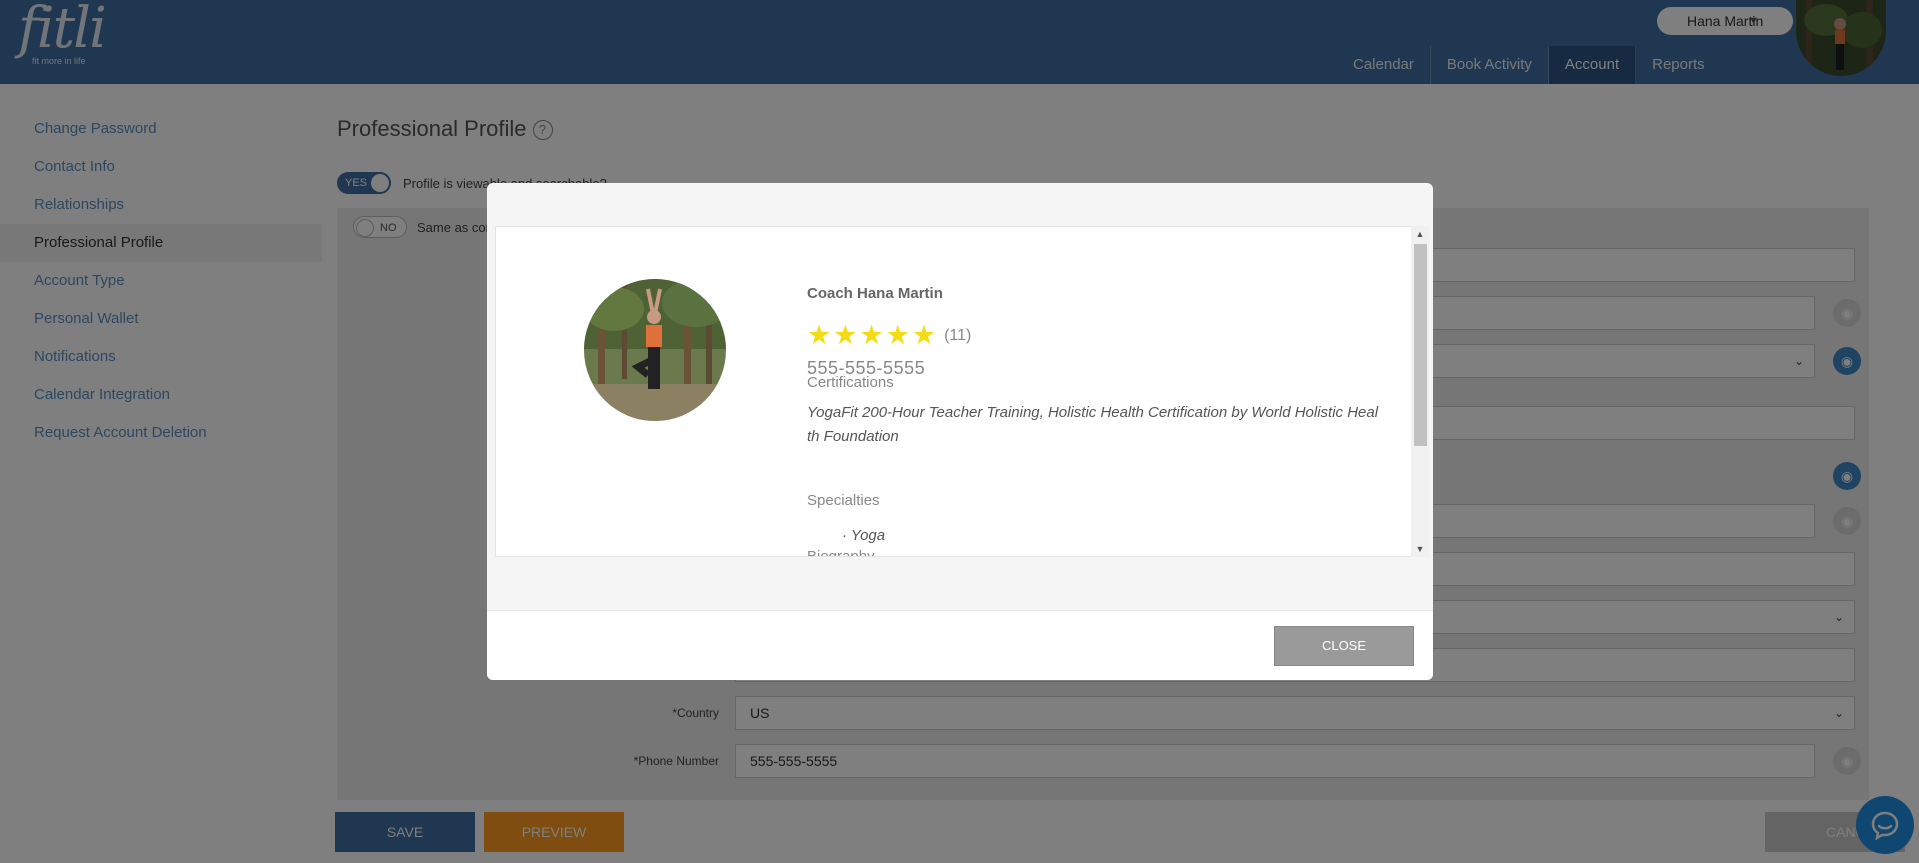 Image resolution: width=1919 pixels, height=863 pixels. I want to click on rating-stars: ★ ★ ★ ★ ★ (11), so click(889, 335).